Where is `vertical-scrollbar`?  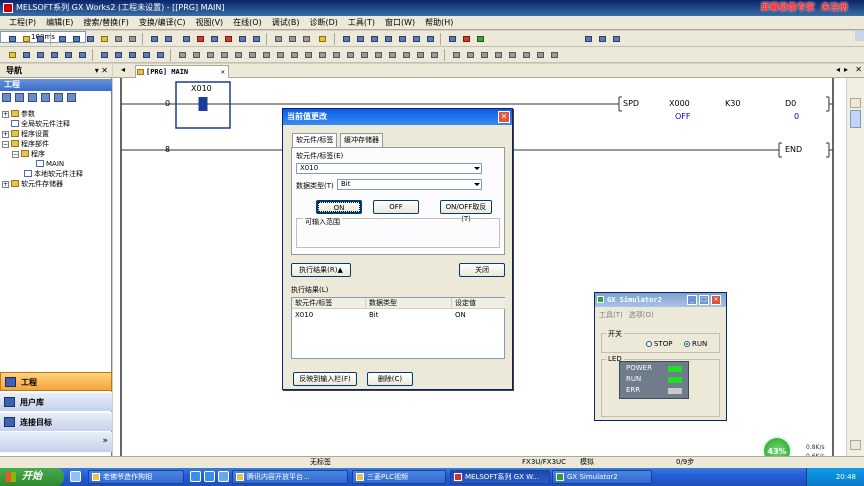 vertical-scrollbar is located at coordinates (855, 267).